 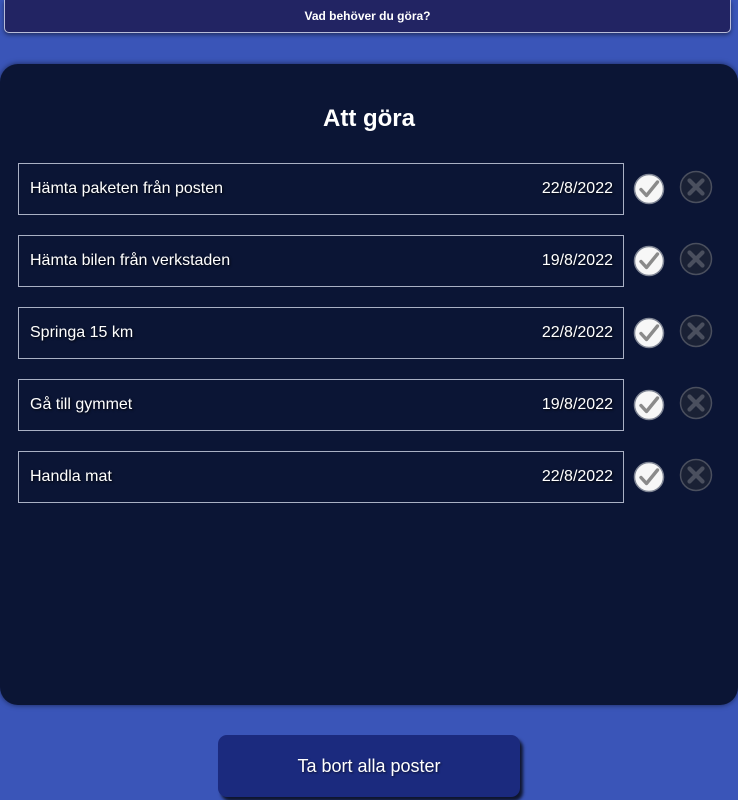 I want to click on todo-item: Springa 15 km 22/8/2022, so click(x=369, y=333).